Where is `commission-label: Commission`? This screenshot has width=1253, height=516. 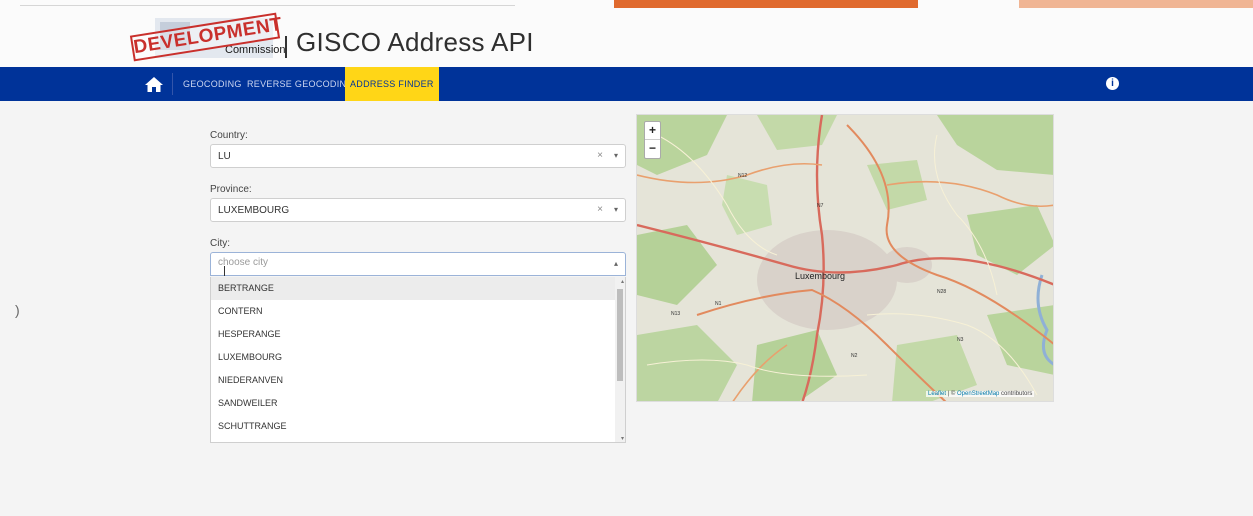 commission-label: Commission is located at coordinates (255, 50).